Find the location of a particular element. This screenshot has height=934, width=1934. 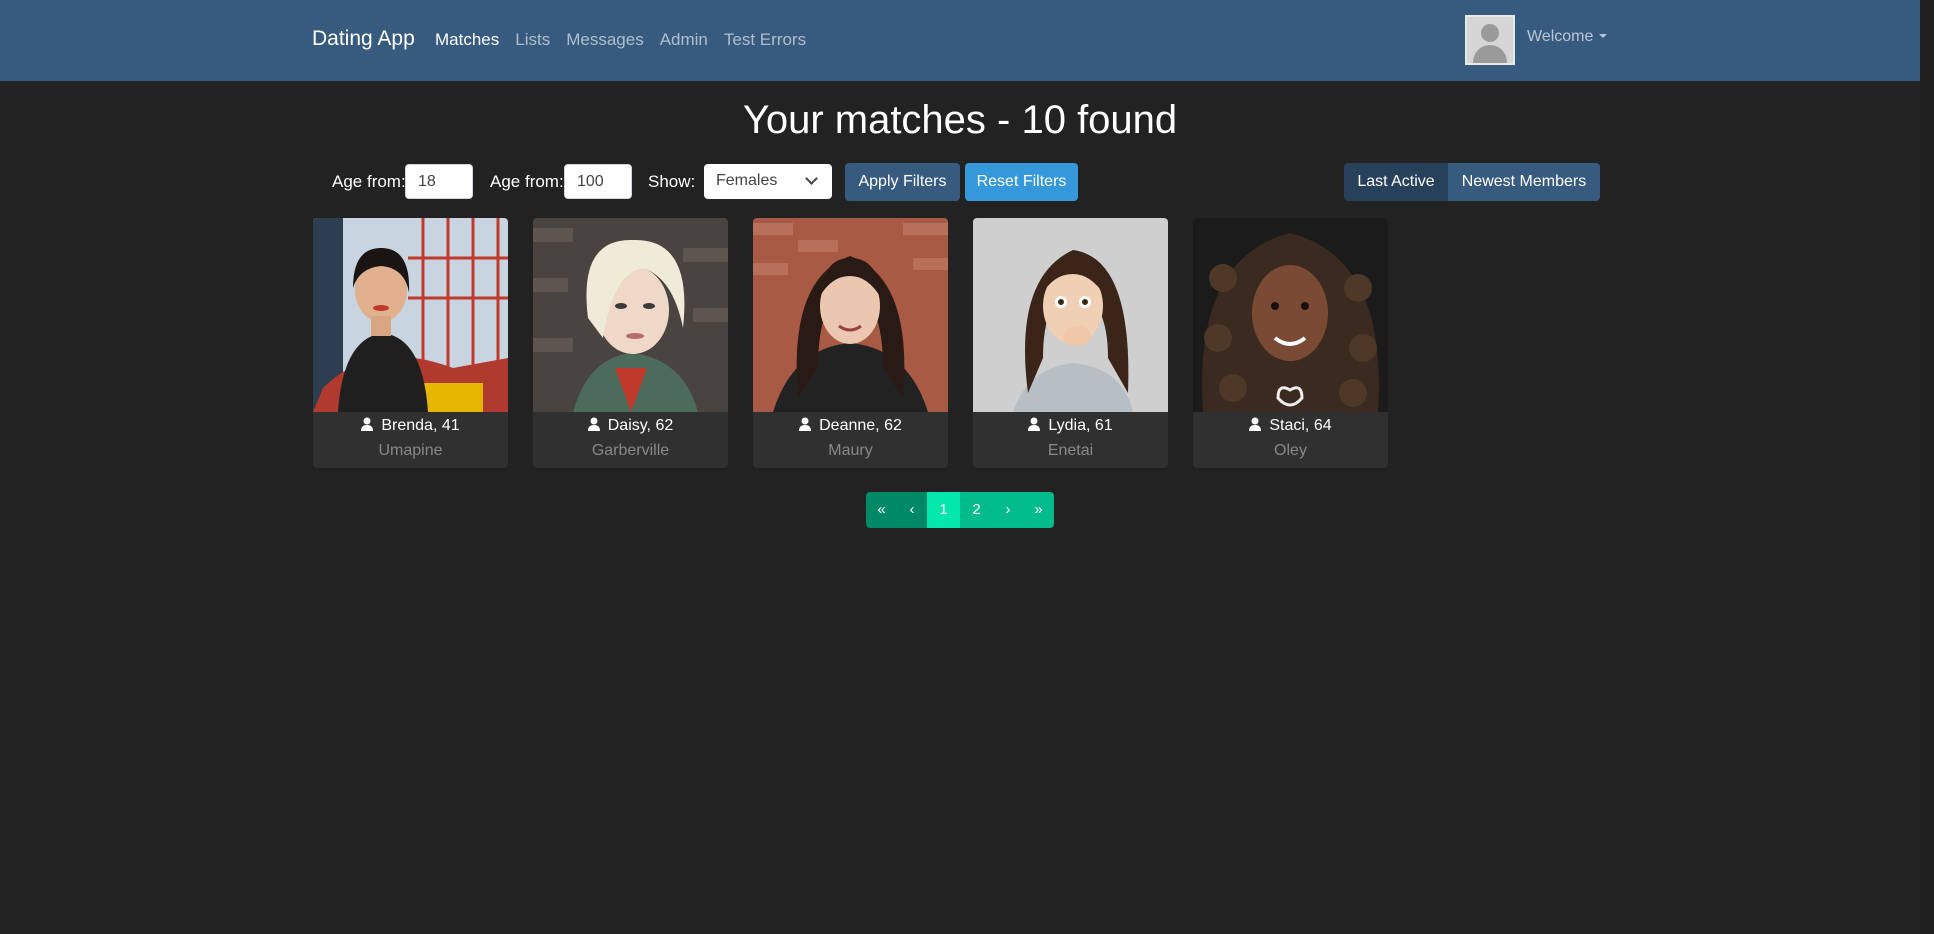

member-city: Enetai is located at coordinates (1070, 450).